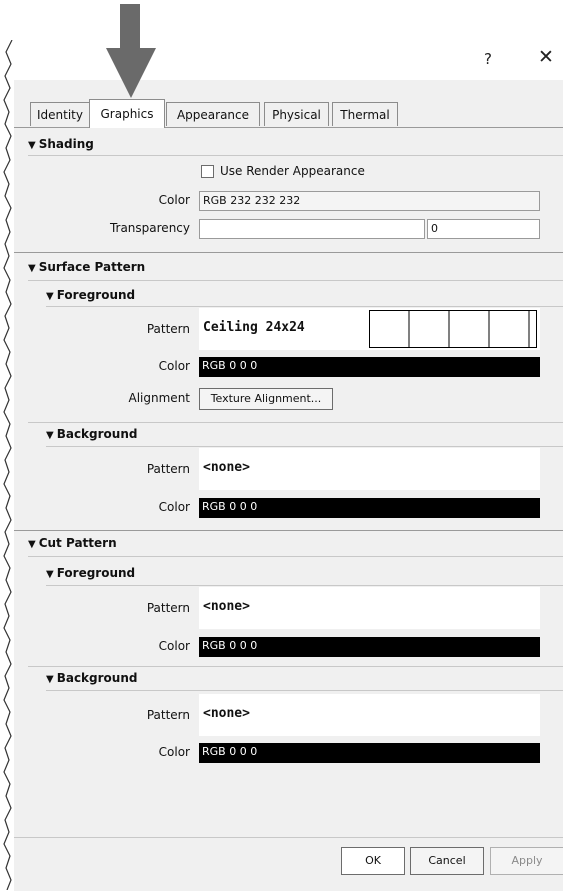  I want to click on subsection-surface-foreground: ▼ Foreground, so click(90, 295).